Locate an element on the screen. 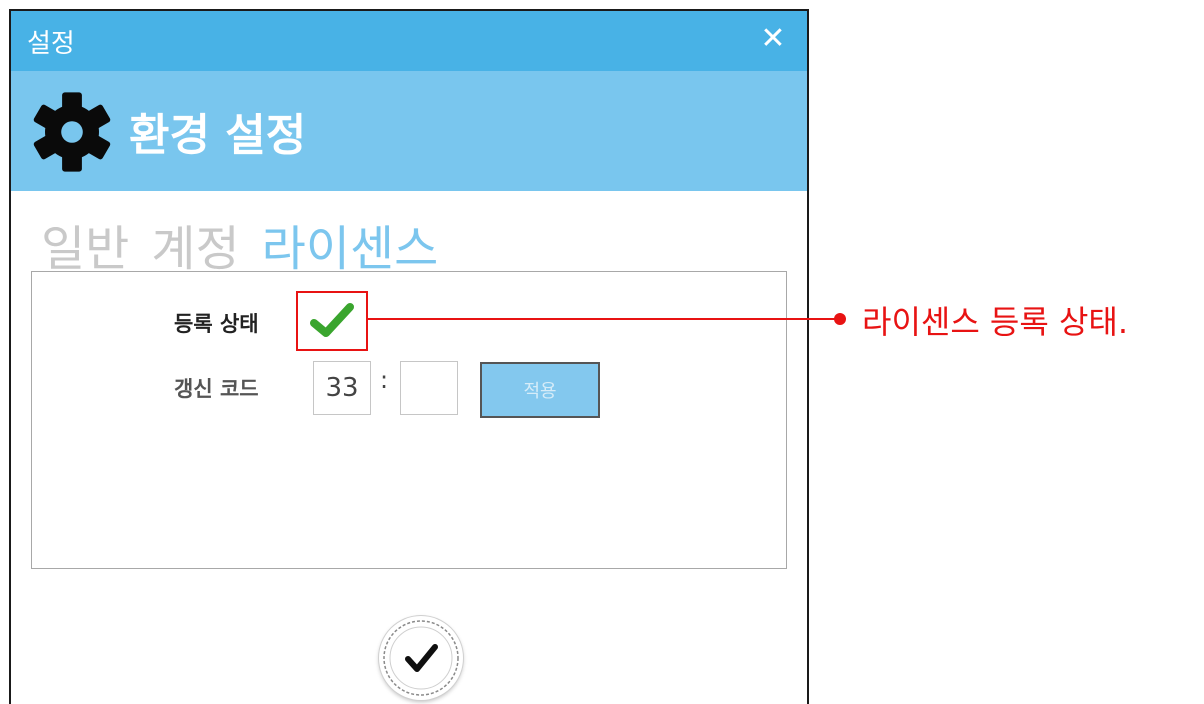 This screenshot has height=704, width=1204. title-bar: 설정 ✕ is located at coordinates (409, 41).